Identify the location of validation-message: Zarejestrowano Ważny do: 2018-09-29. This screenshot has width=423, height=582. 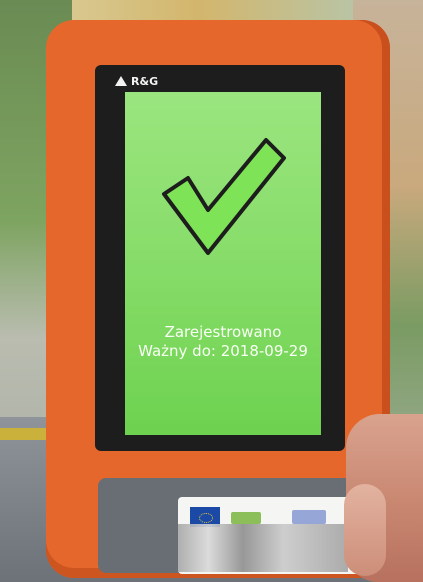
(223, 342).